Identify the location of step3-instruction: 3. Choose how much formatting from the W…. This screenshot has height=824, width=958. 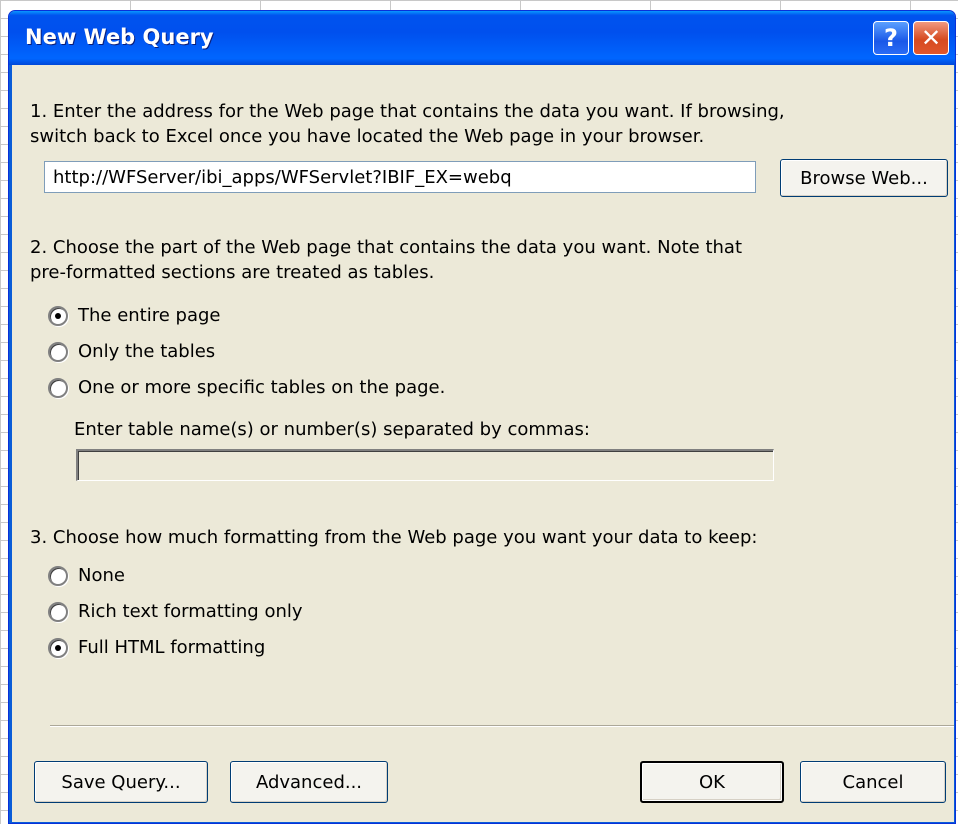
(394, 537).